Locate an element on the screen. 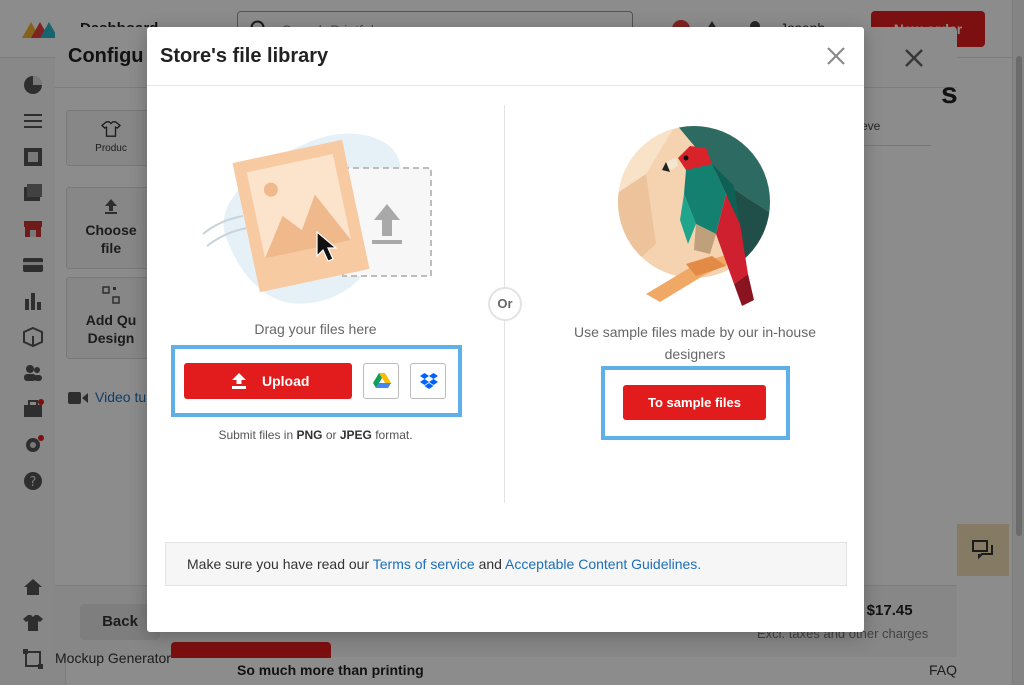  content-guidelines-link: Acceptable Content Guidelines. is located at coordinates (603, 564).